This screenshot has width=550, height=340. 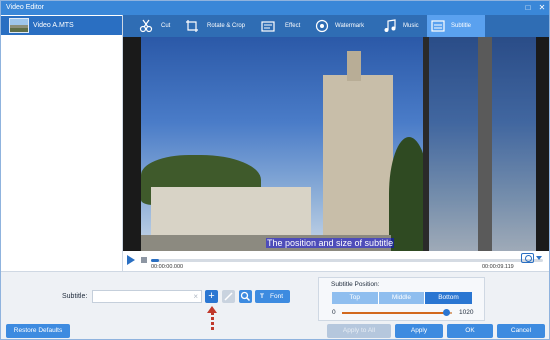 I want to click on timeline-slider, so click(x=347, y=260).